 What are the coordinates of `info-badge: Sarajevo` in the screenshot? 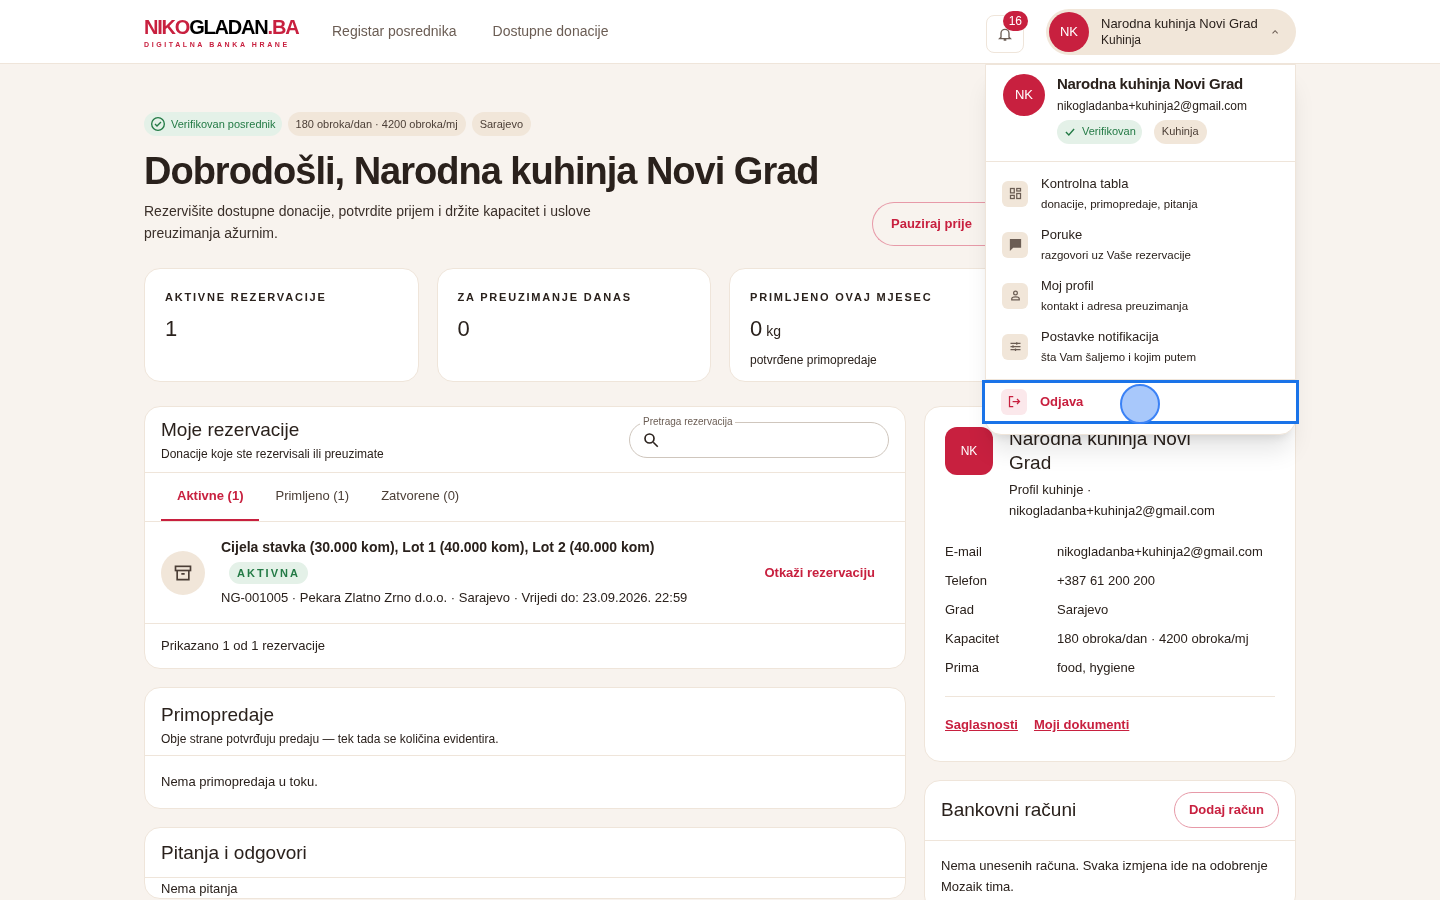 It's located at (501, 124).